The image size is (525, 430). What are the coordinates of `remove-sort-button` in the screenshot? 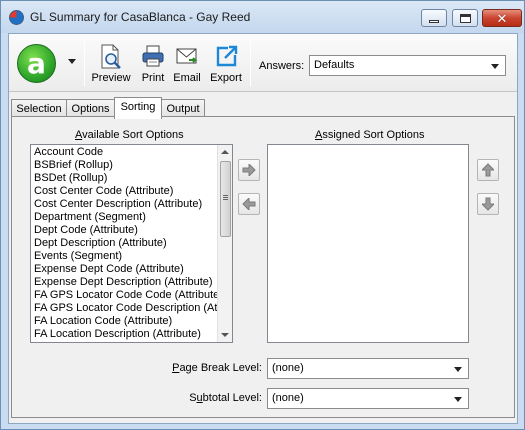 It's located at (249, 204).